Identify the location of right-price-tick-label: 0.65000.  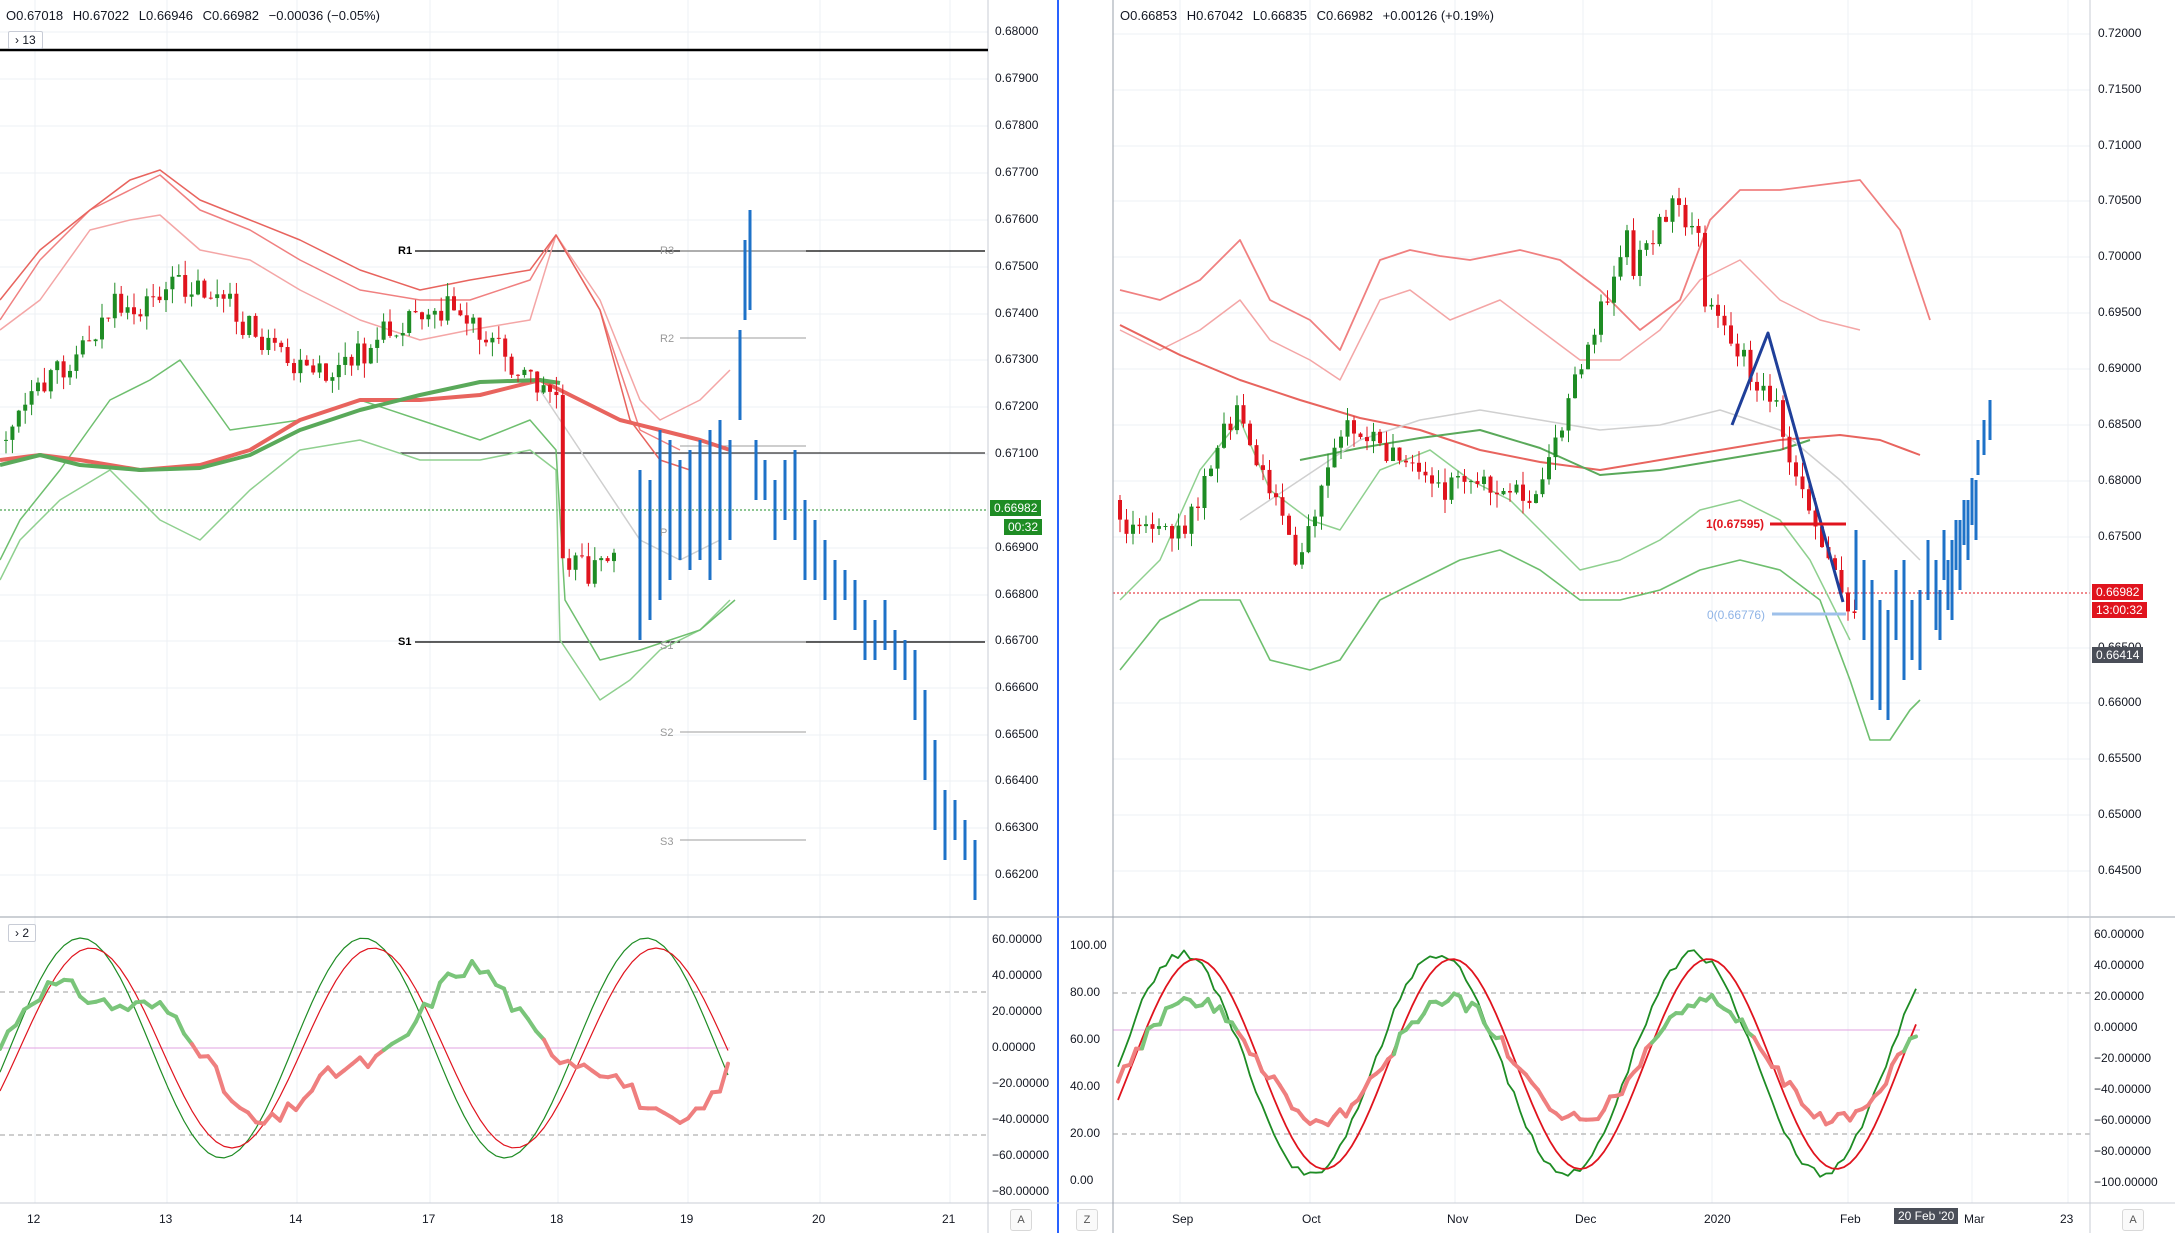
(2120, 814).